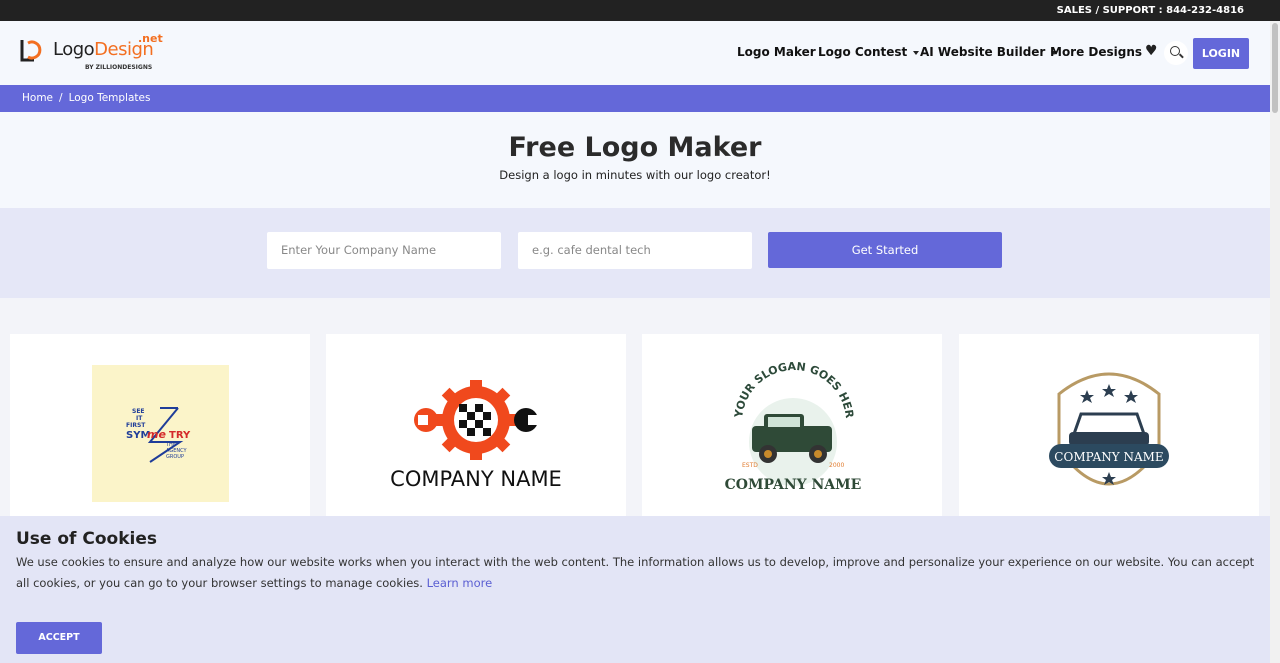  Describe the element at coordinates (750, 465) in the screenshot. I see `template-text: ESTD` at that location.